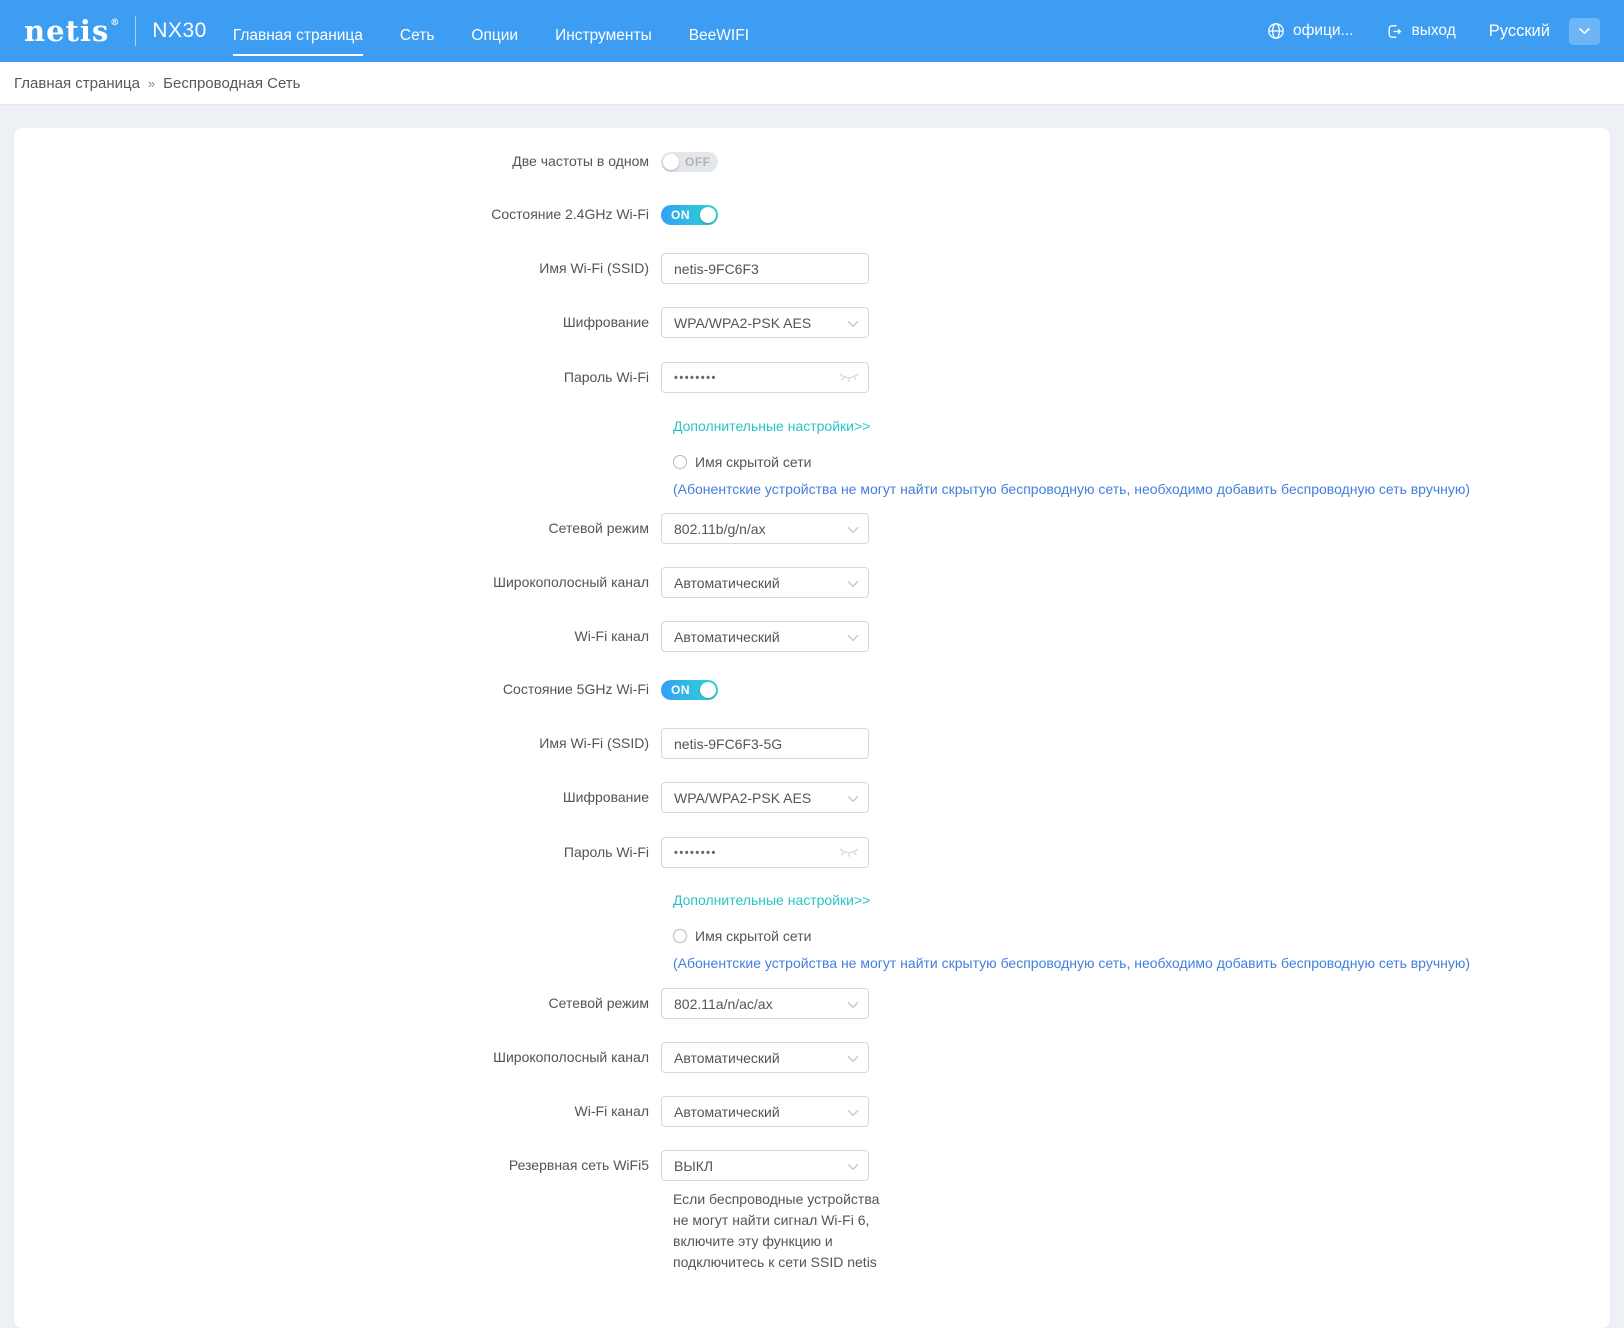  What do you see at coordinates (765, 1003) in the screenshot?
I see `wifi5-mode-select: 802.11a/n/ac/ax` at bounding box center [765, 1003].